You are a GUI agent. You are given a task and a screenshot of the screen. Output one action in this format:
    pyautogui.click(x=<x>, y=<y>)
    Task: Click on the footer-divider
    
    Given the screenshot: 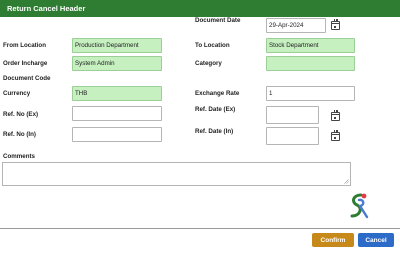 What is the action you would take?
    pyautogui.click(x=200, y=228)
    